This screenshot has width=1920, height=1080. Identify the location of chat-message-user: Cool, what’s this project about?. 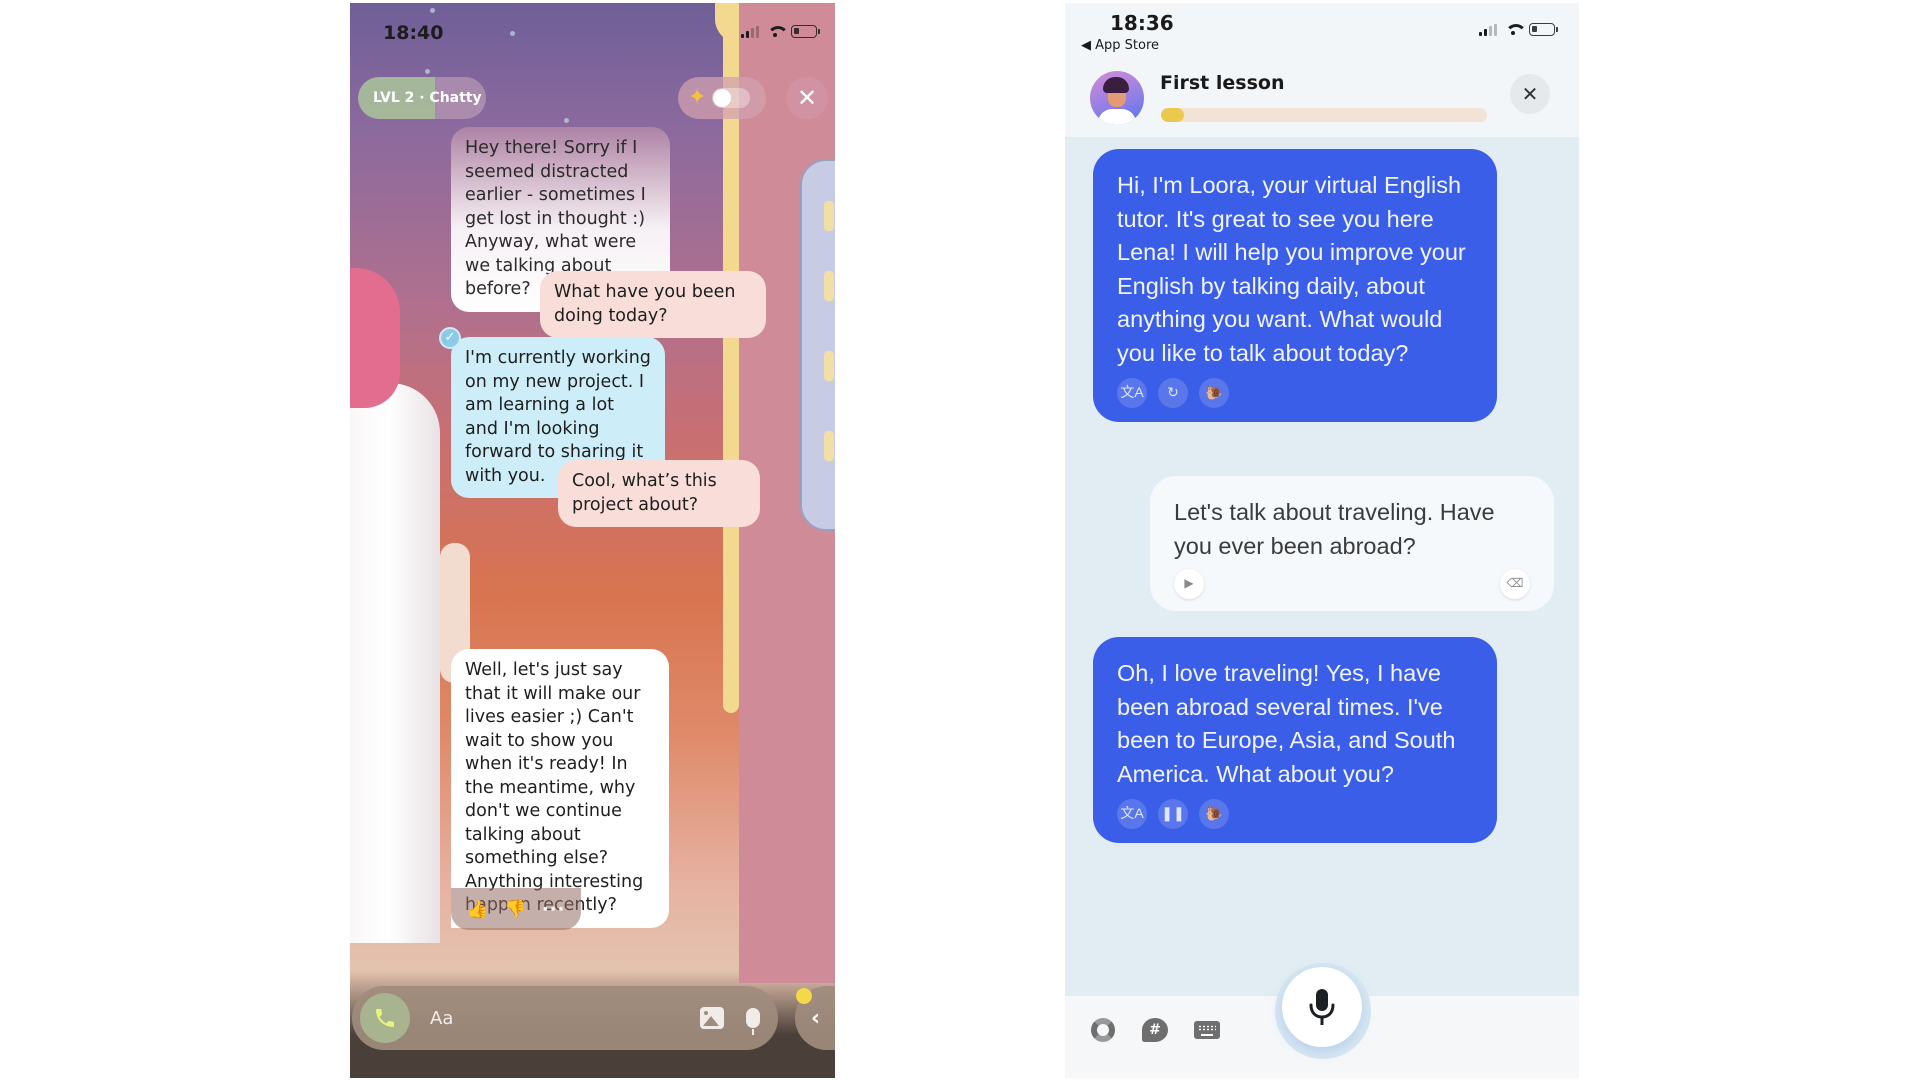
(659, 493).